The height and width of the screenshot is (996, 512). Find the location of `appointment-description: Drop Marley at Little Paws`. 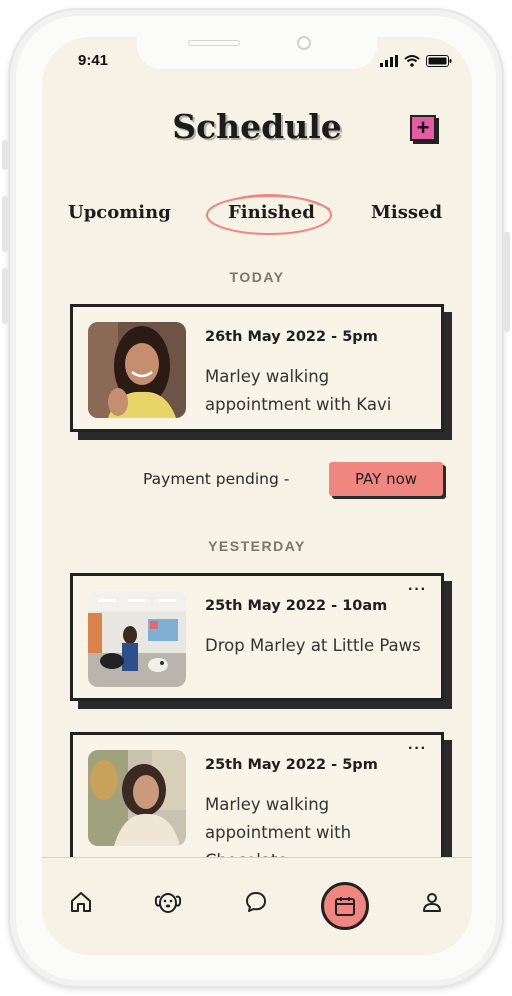

appointment-description: Drop Marley at Little Paws is located at coordinates (313, 645).